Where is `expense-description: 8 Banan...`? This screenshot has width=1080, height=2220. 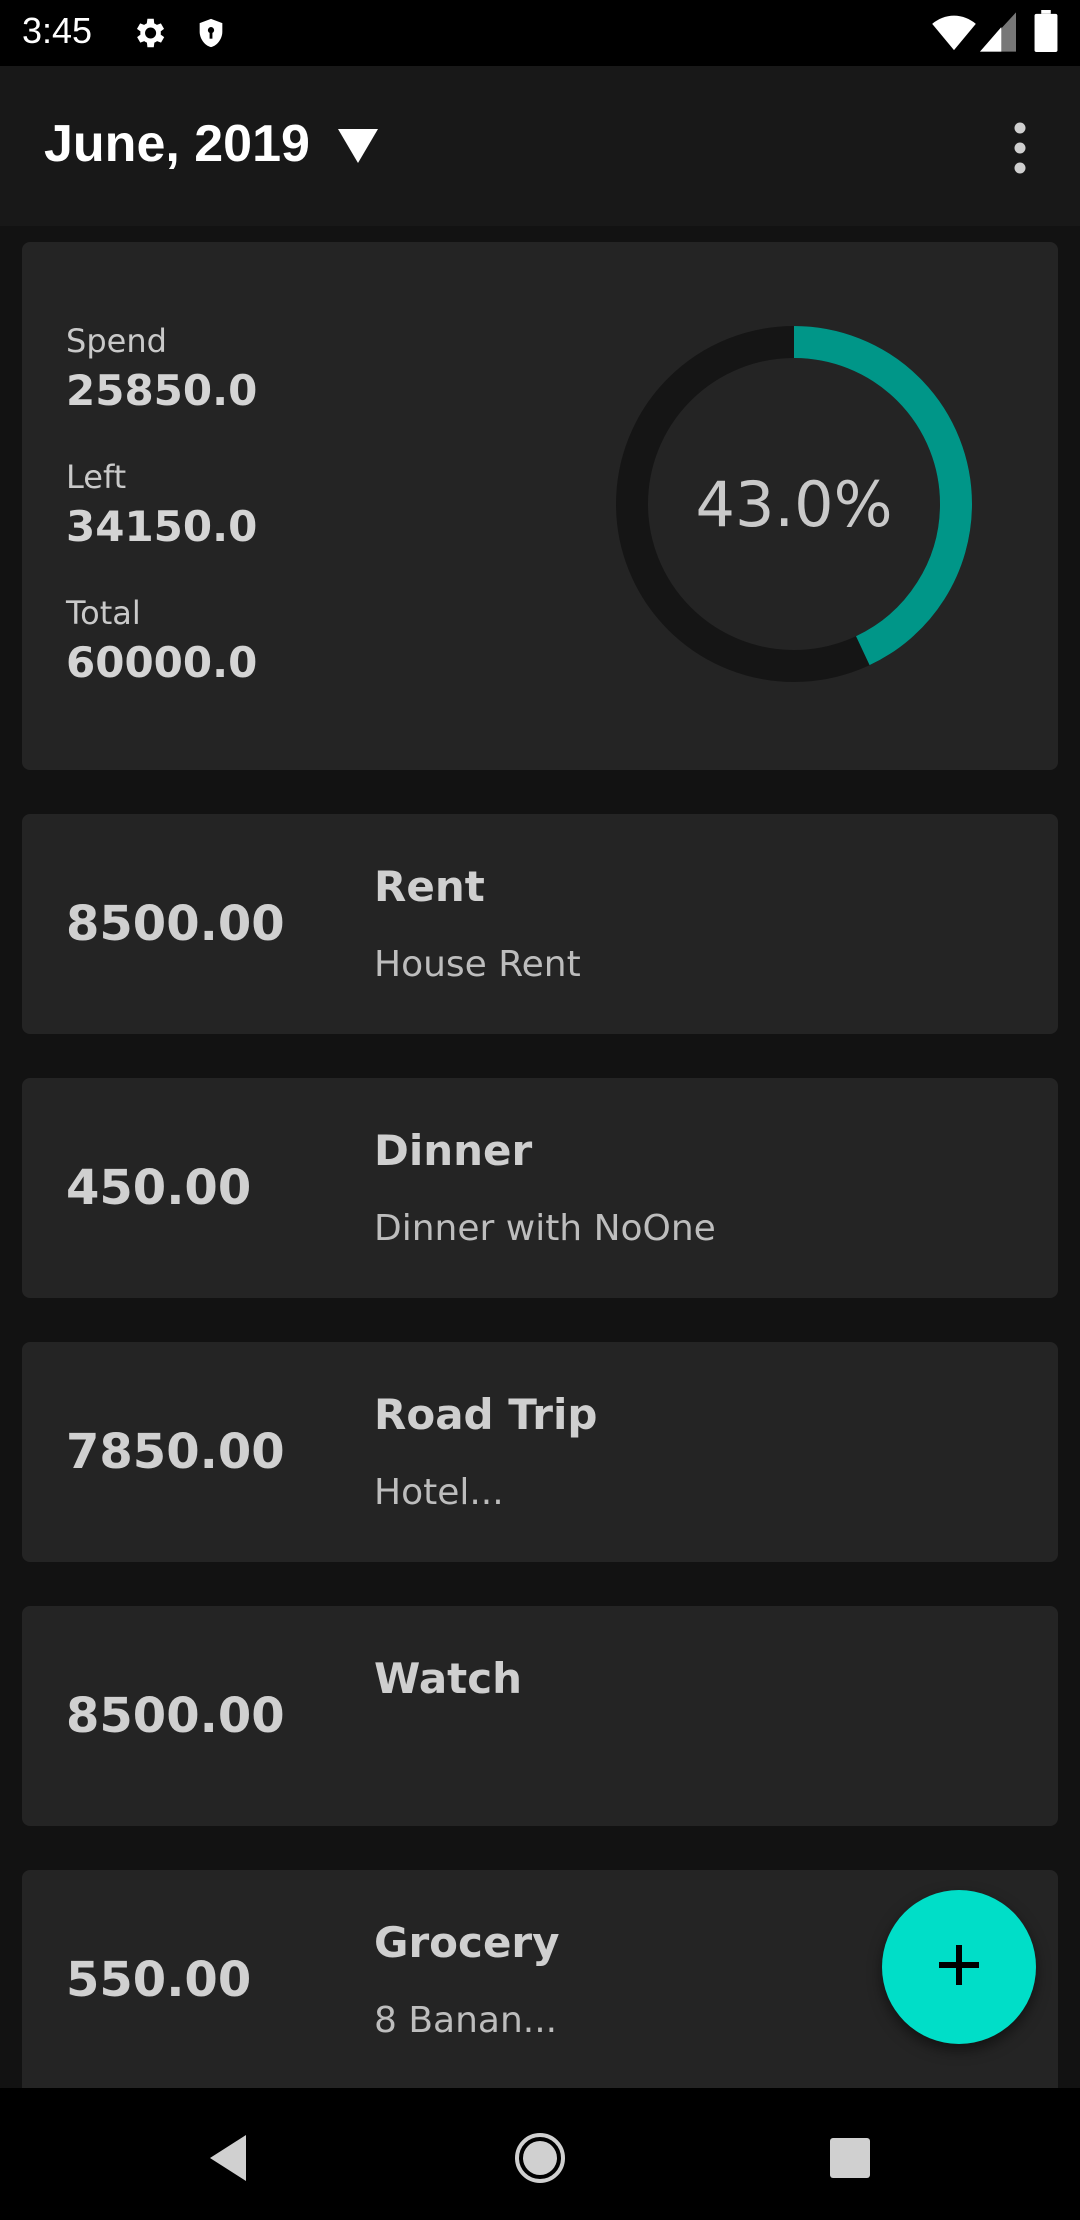
expense-description: 8 Banan... is located at coordinates (466, 2020).